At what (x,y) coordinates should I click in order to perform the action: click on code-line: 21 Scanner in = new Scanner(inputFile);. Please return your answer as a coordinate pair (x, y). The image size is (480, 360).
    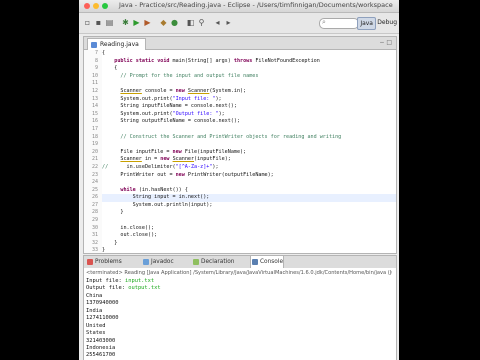
    Looking at the image, I should click on (244, 160).